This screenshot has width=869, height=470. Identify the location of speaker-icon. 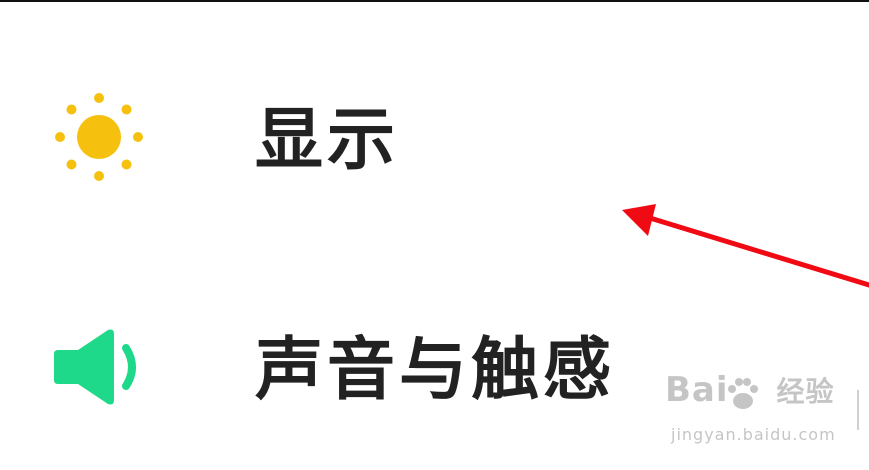
(99, 367).